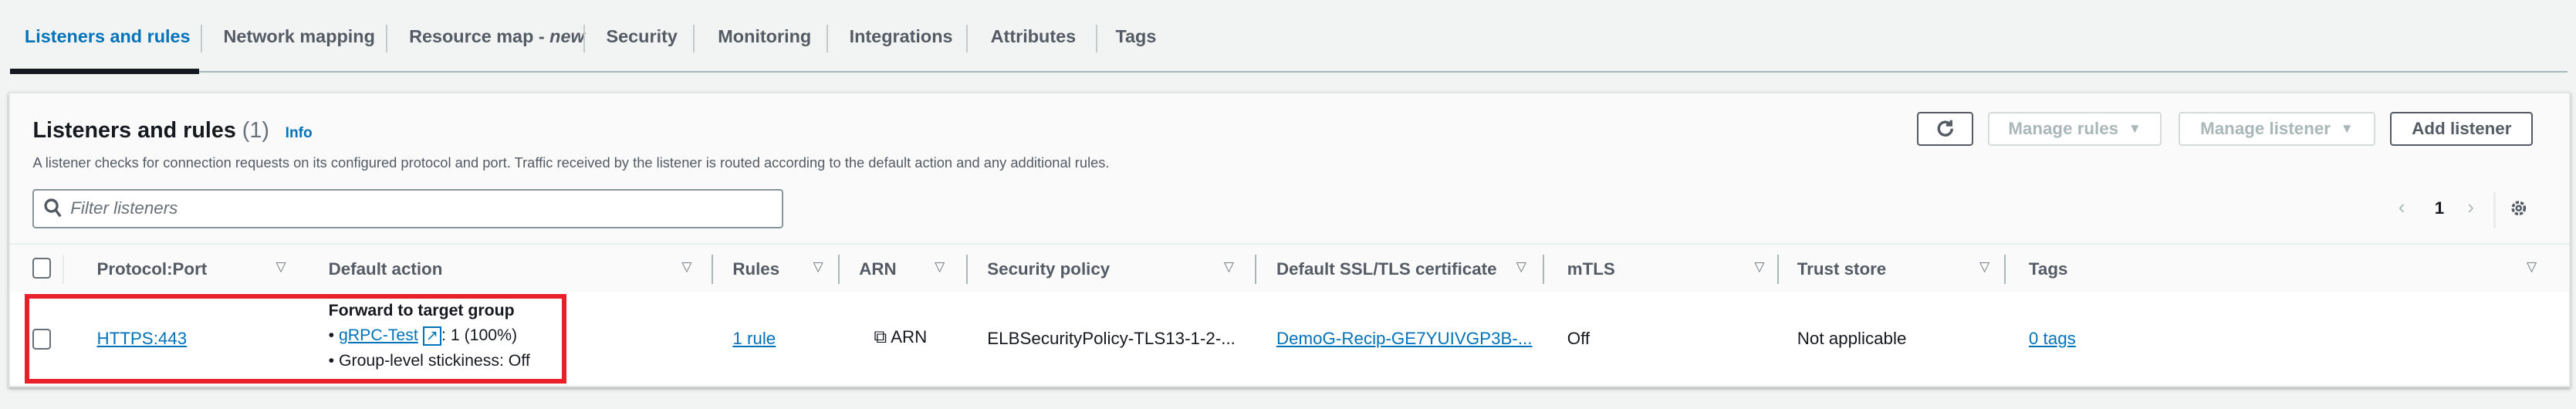  I want to click on tab-security: Security, so click(642, 37).